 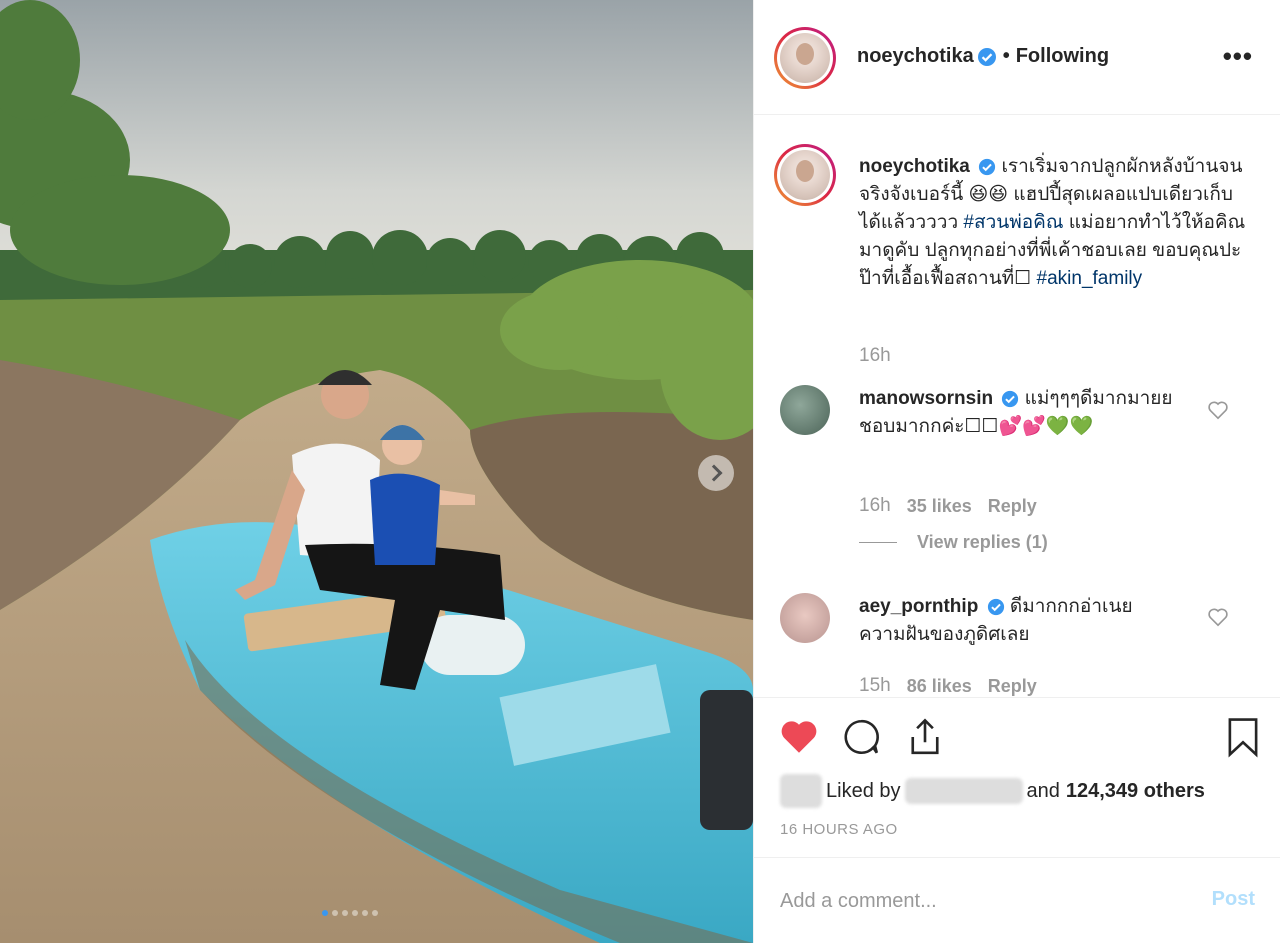 What do you see at coordinates (875, 506) in the screenshot?
I see `comment-time: 16h` at bounding box center [875, 506].